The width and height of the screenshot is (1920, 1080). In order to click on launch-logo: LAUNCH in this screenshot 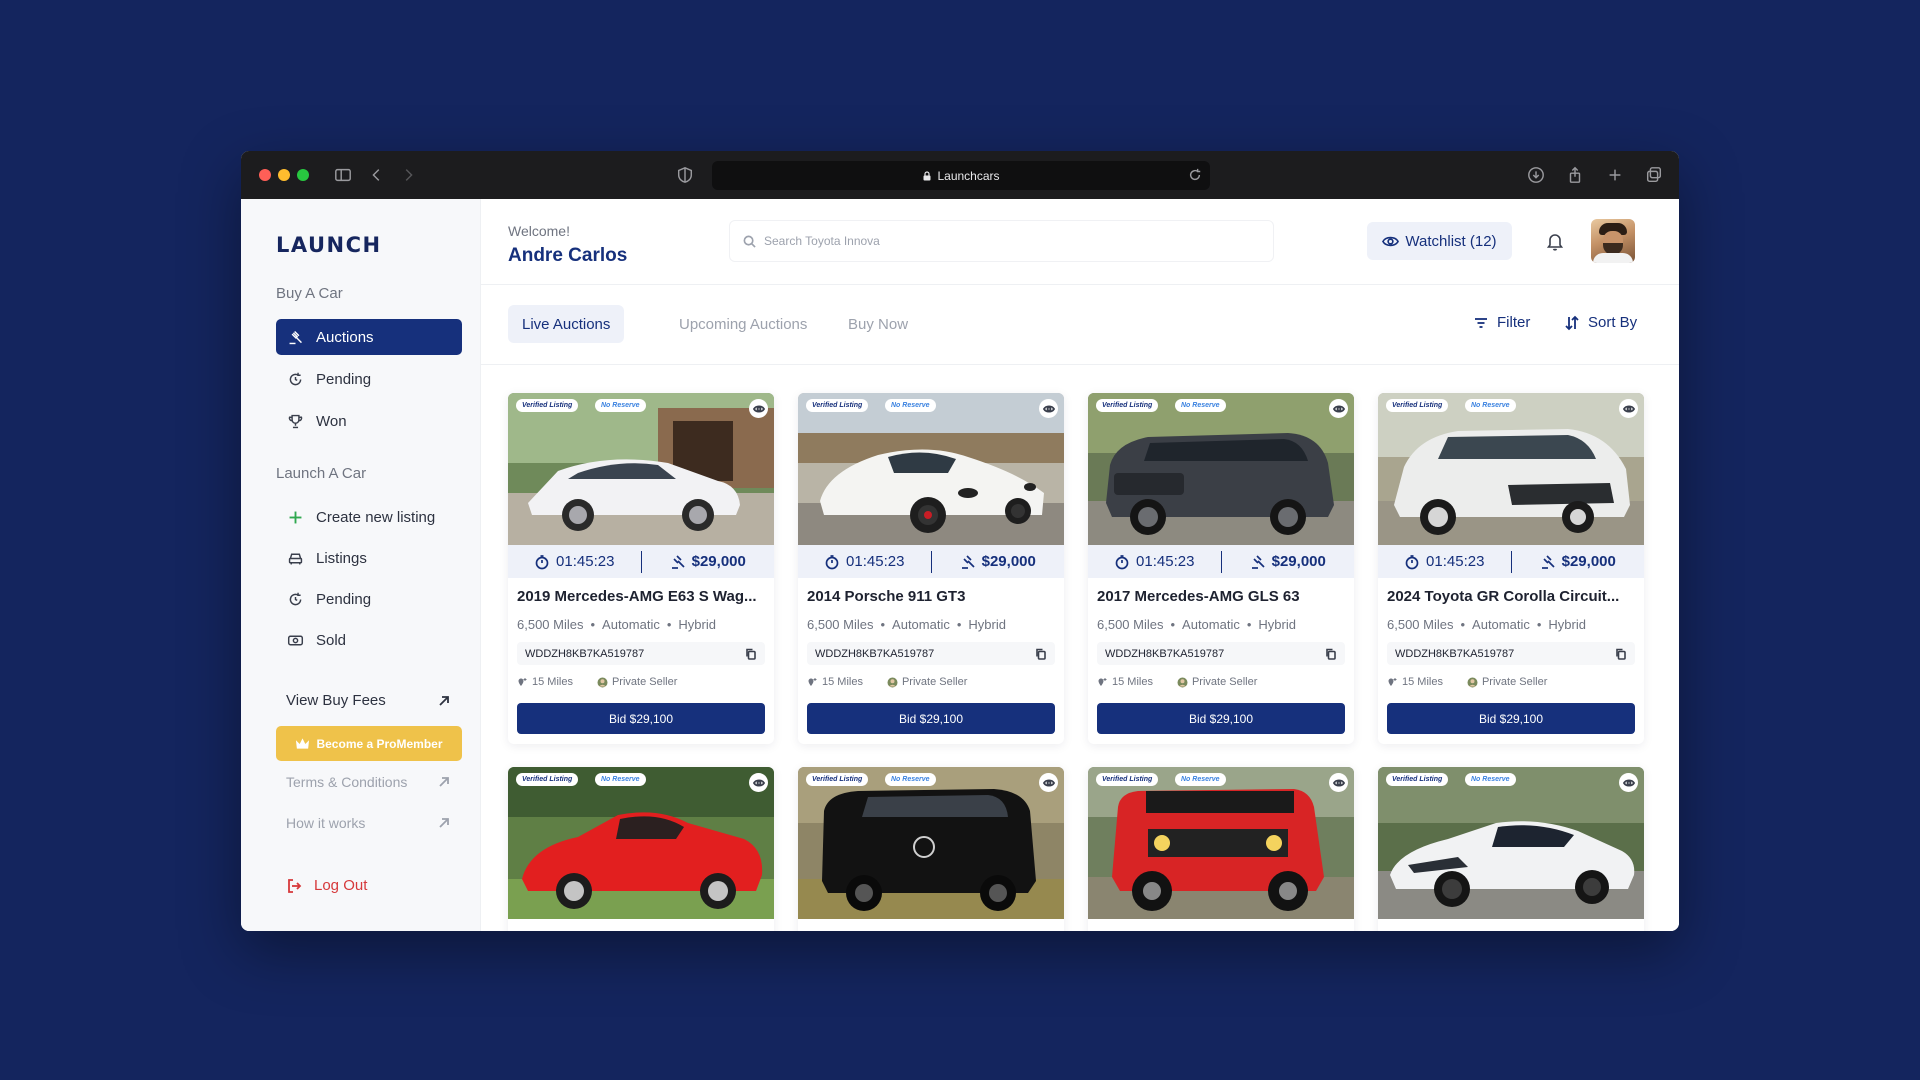, I will do `click(329, 245)`.